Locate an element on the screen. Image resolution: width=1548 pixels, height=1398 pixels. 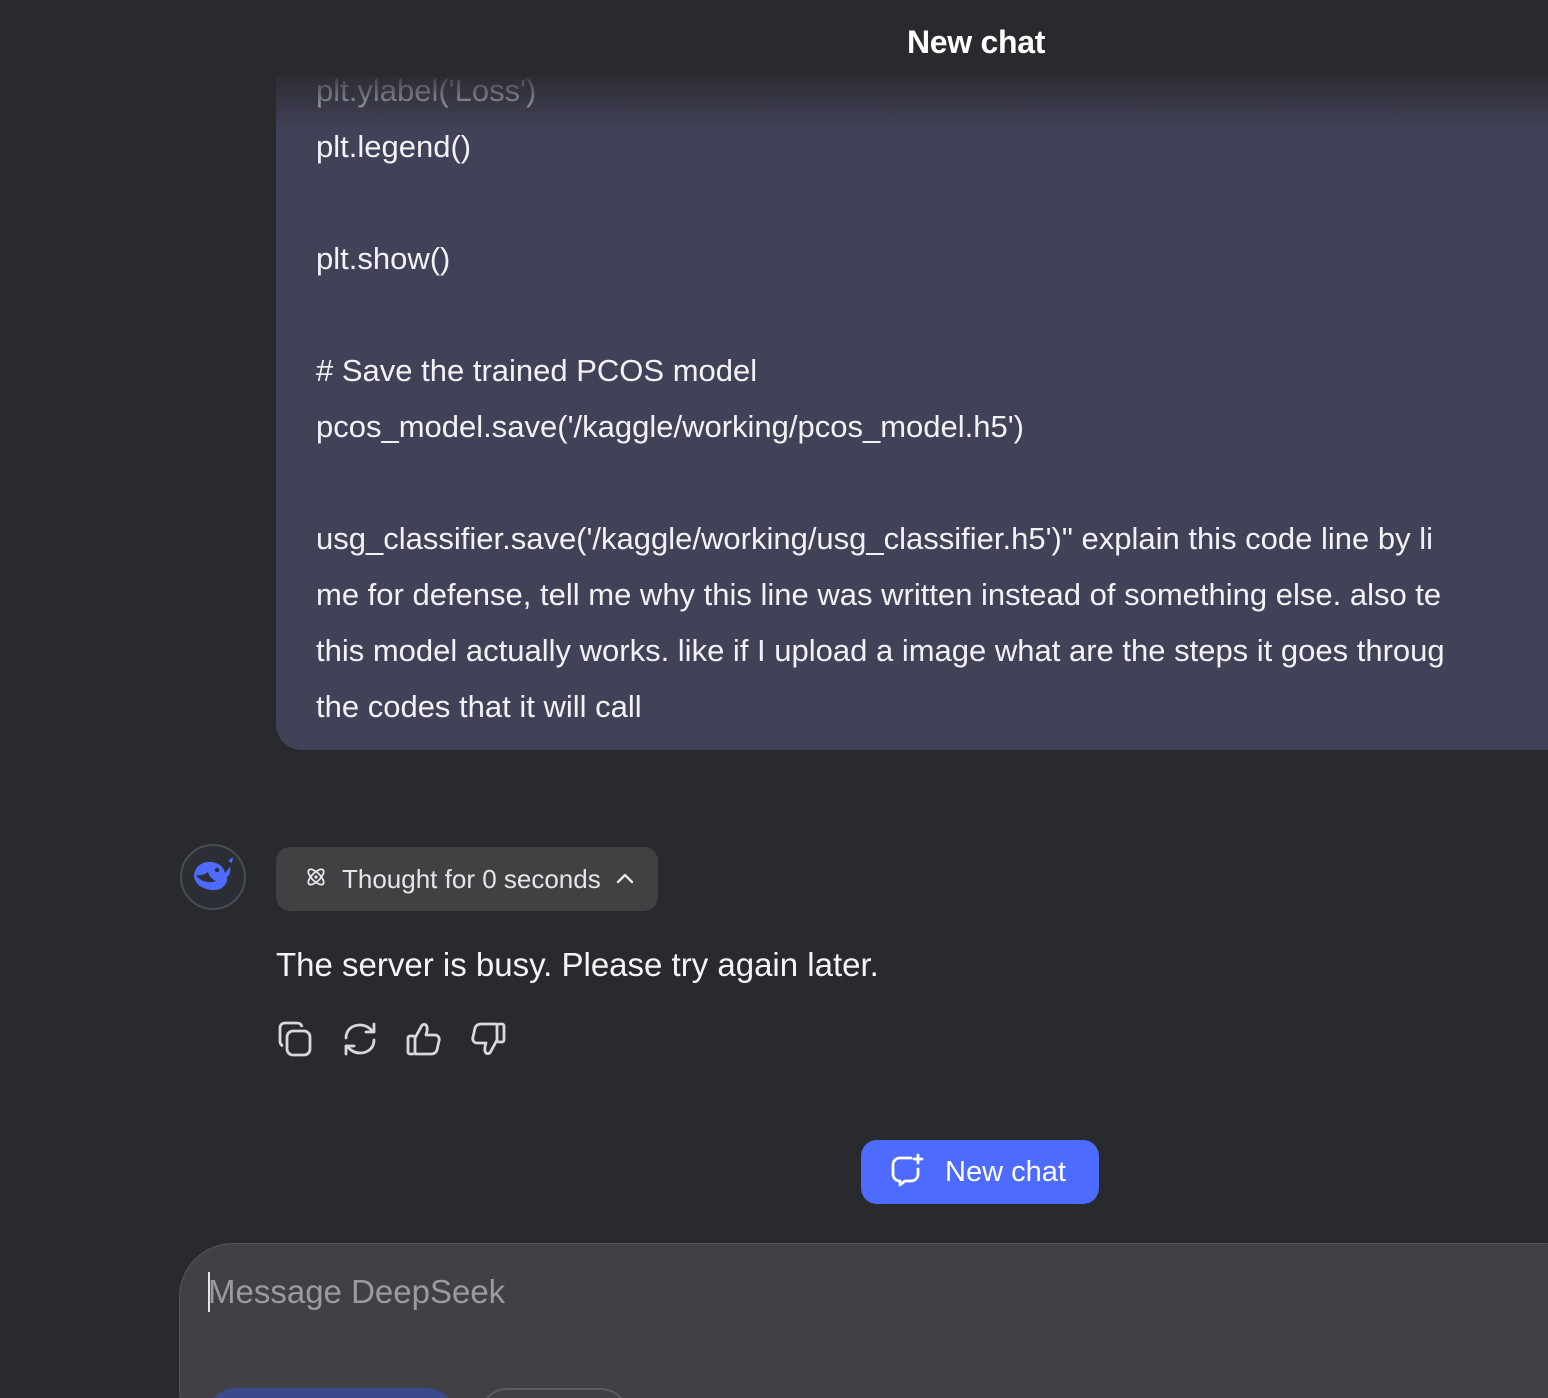
user-message-line: the codes that it will call is located at coordinates (479, 706).